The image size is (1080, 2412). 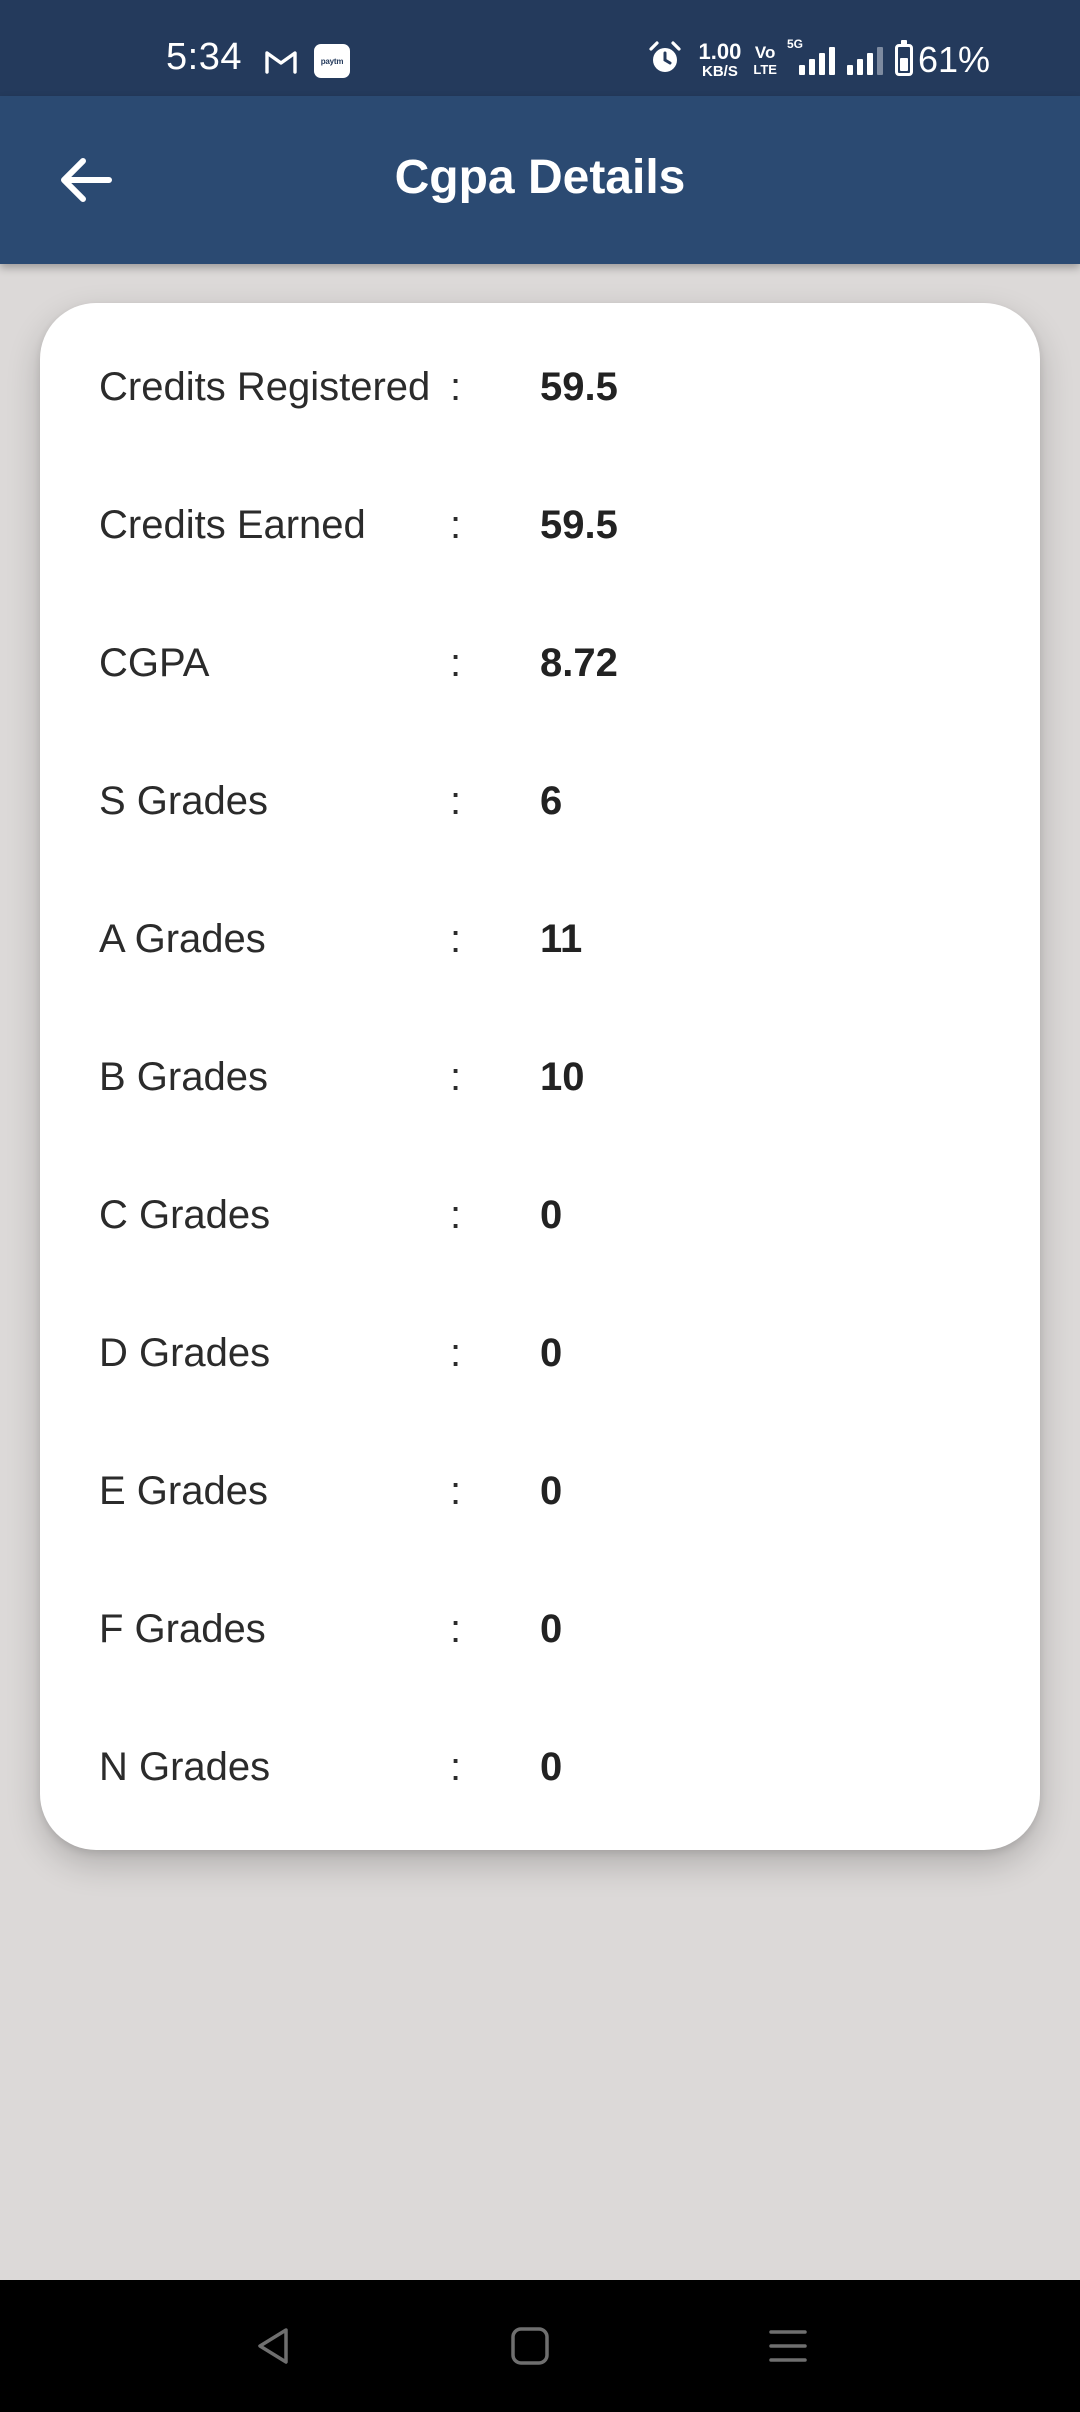 I want to click on detail-row: C Grades: 0, so click(x=540, y=1215).